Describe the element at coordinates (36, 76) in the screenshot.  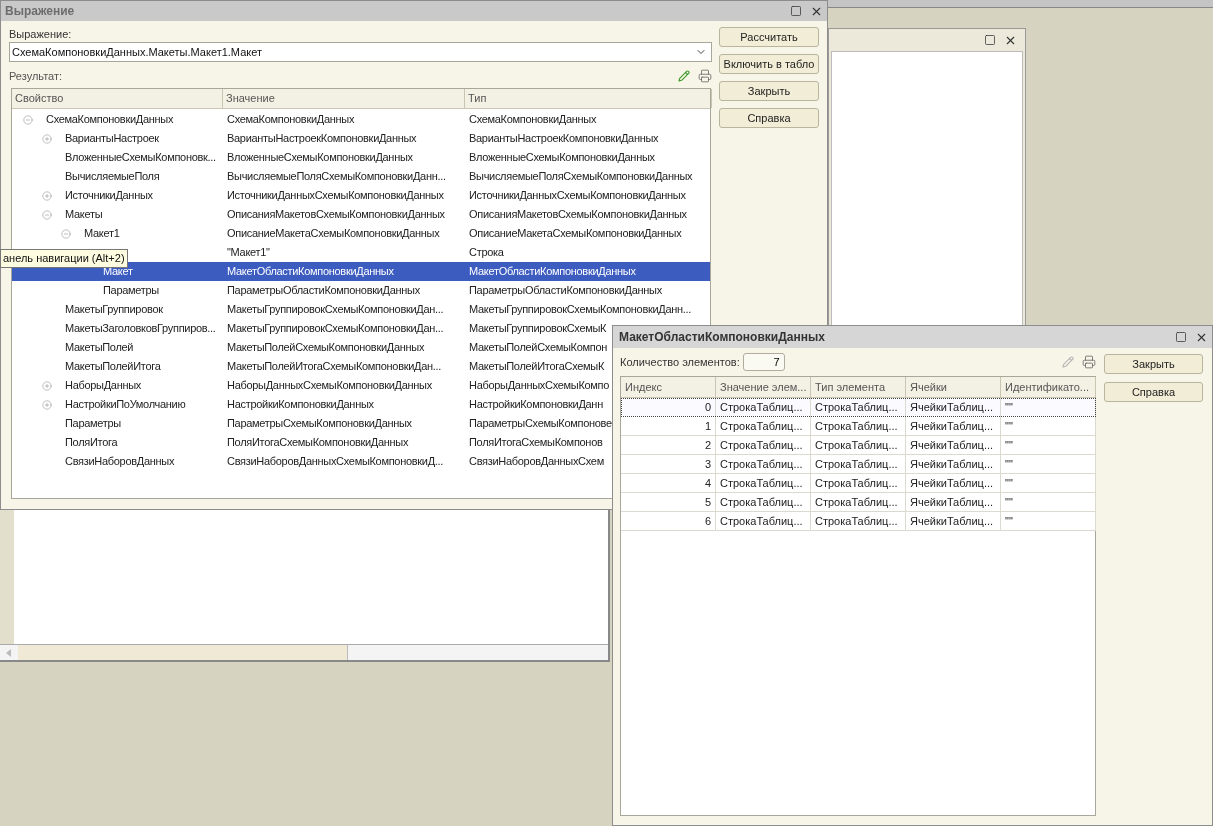
I see `field-label: Результат:` at that location.